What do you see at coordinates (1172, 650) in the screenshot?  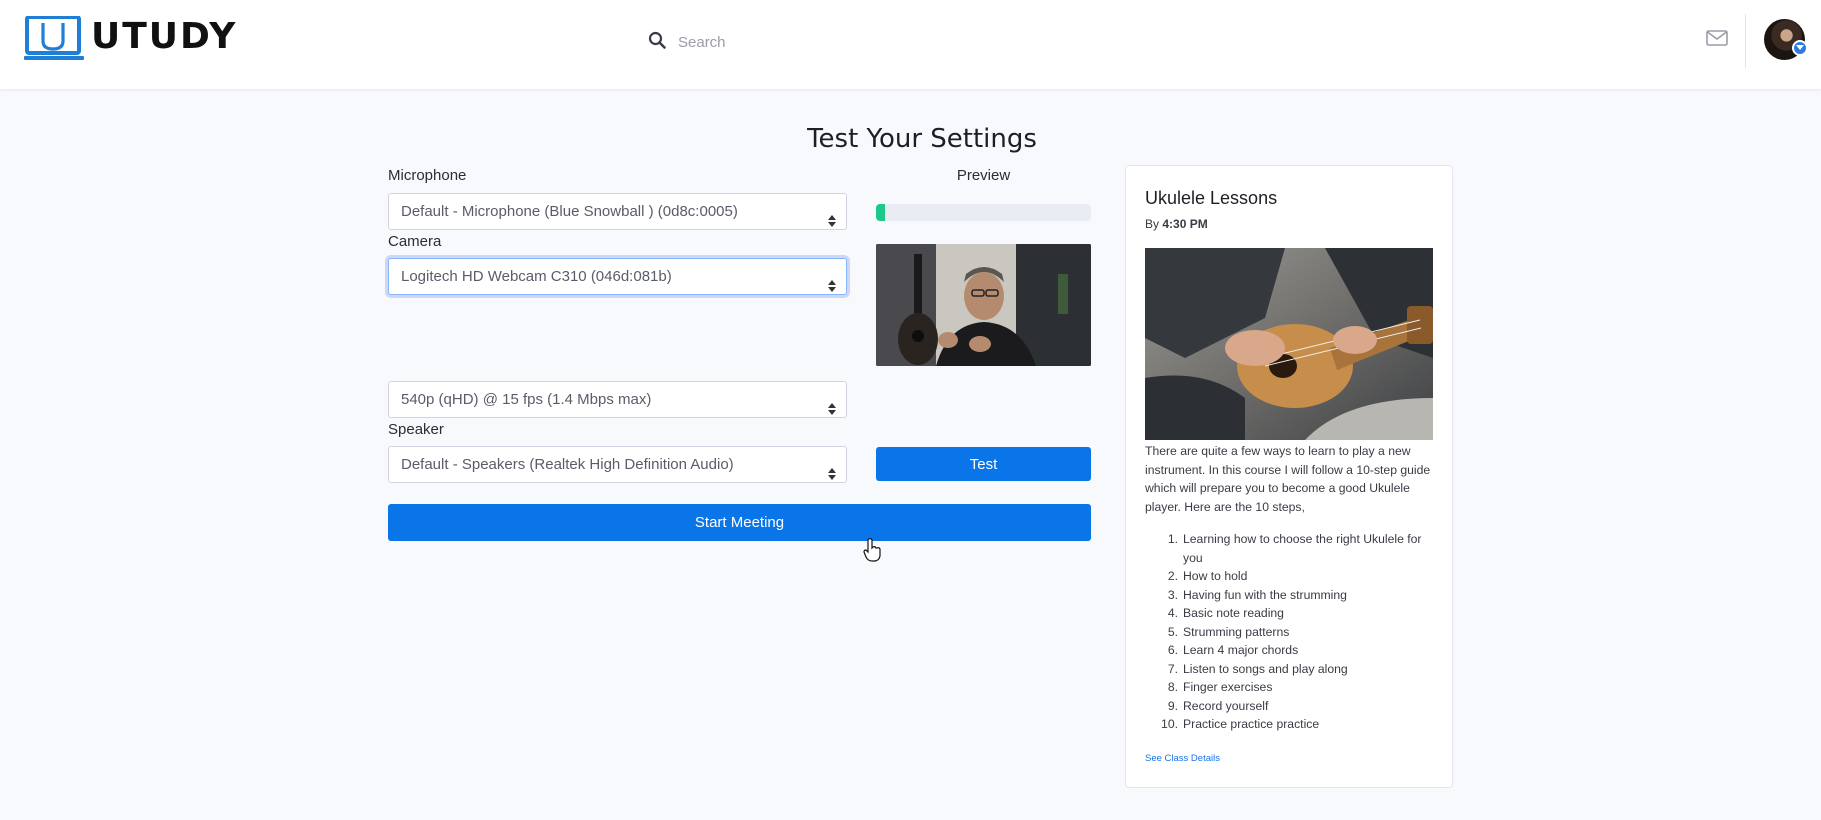 I see `list-item-number: 6.` at bounding box center [1172, 650].